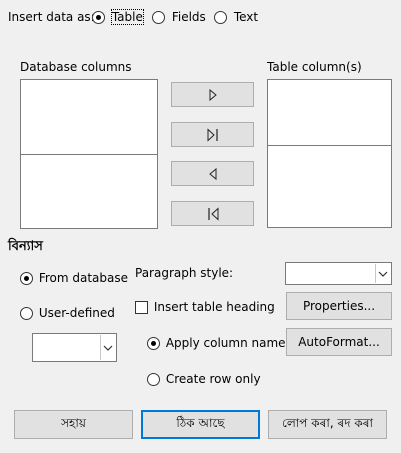 The width and height of the screenshot is (401, 453). I want to click on radio-user-defined-label: User-defined, so click(76, 313).